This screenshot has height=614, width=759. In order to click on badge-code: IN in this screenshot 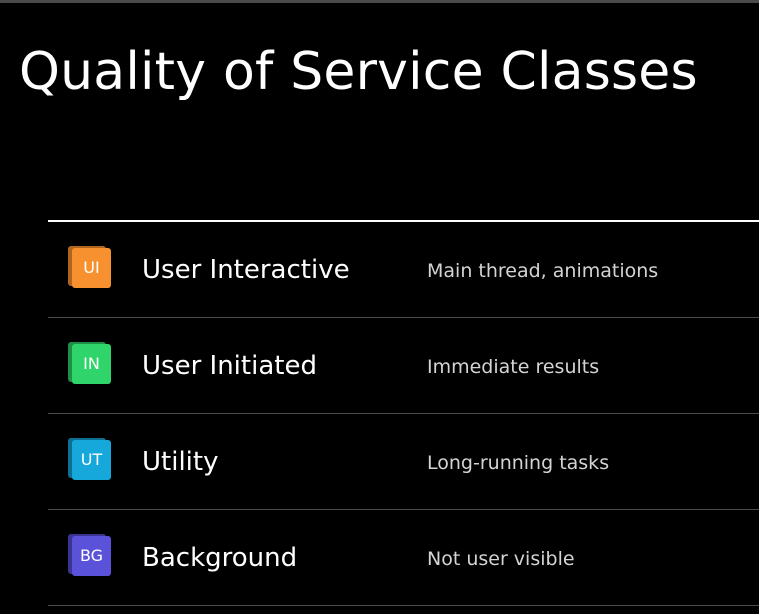, I will do `click(91, 364)`.